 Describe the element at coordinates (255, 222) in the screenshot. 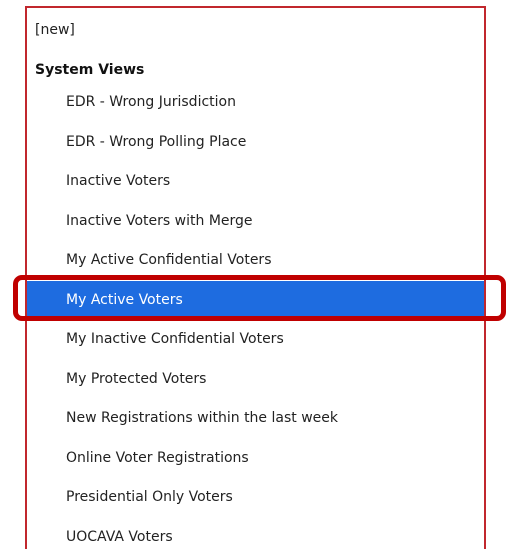

I see `view-item-inactive-voters-with-merge: Inactive Voters with Merge` at that location.